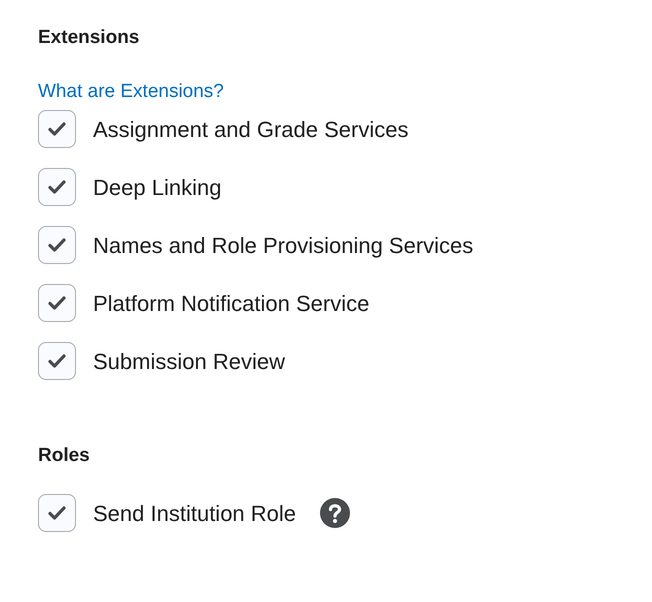 Image resolution: width=652 pixels, height=602 pixels. I want to click on checkbox-label: Submission Review, so click(189, 362).